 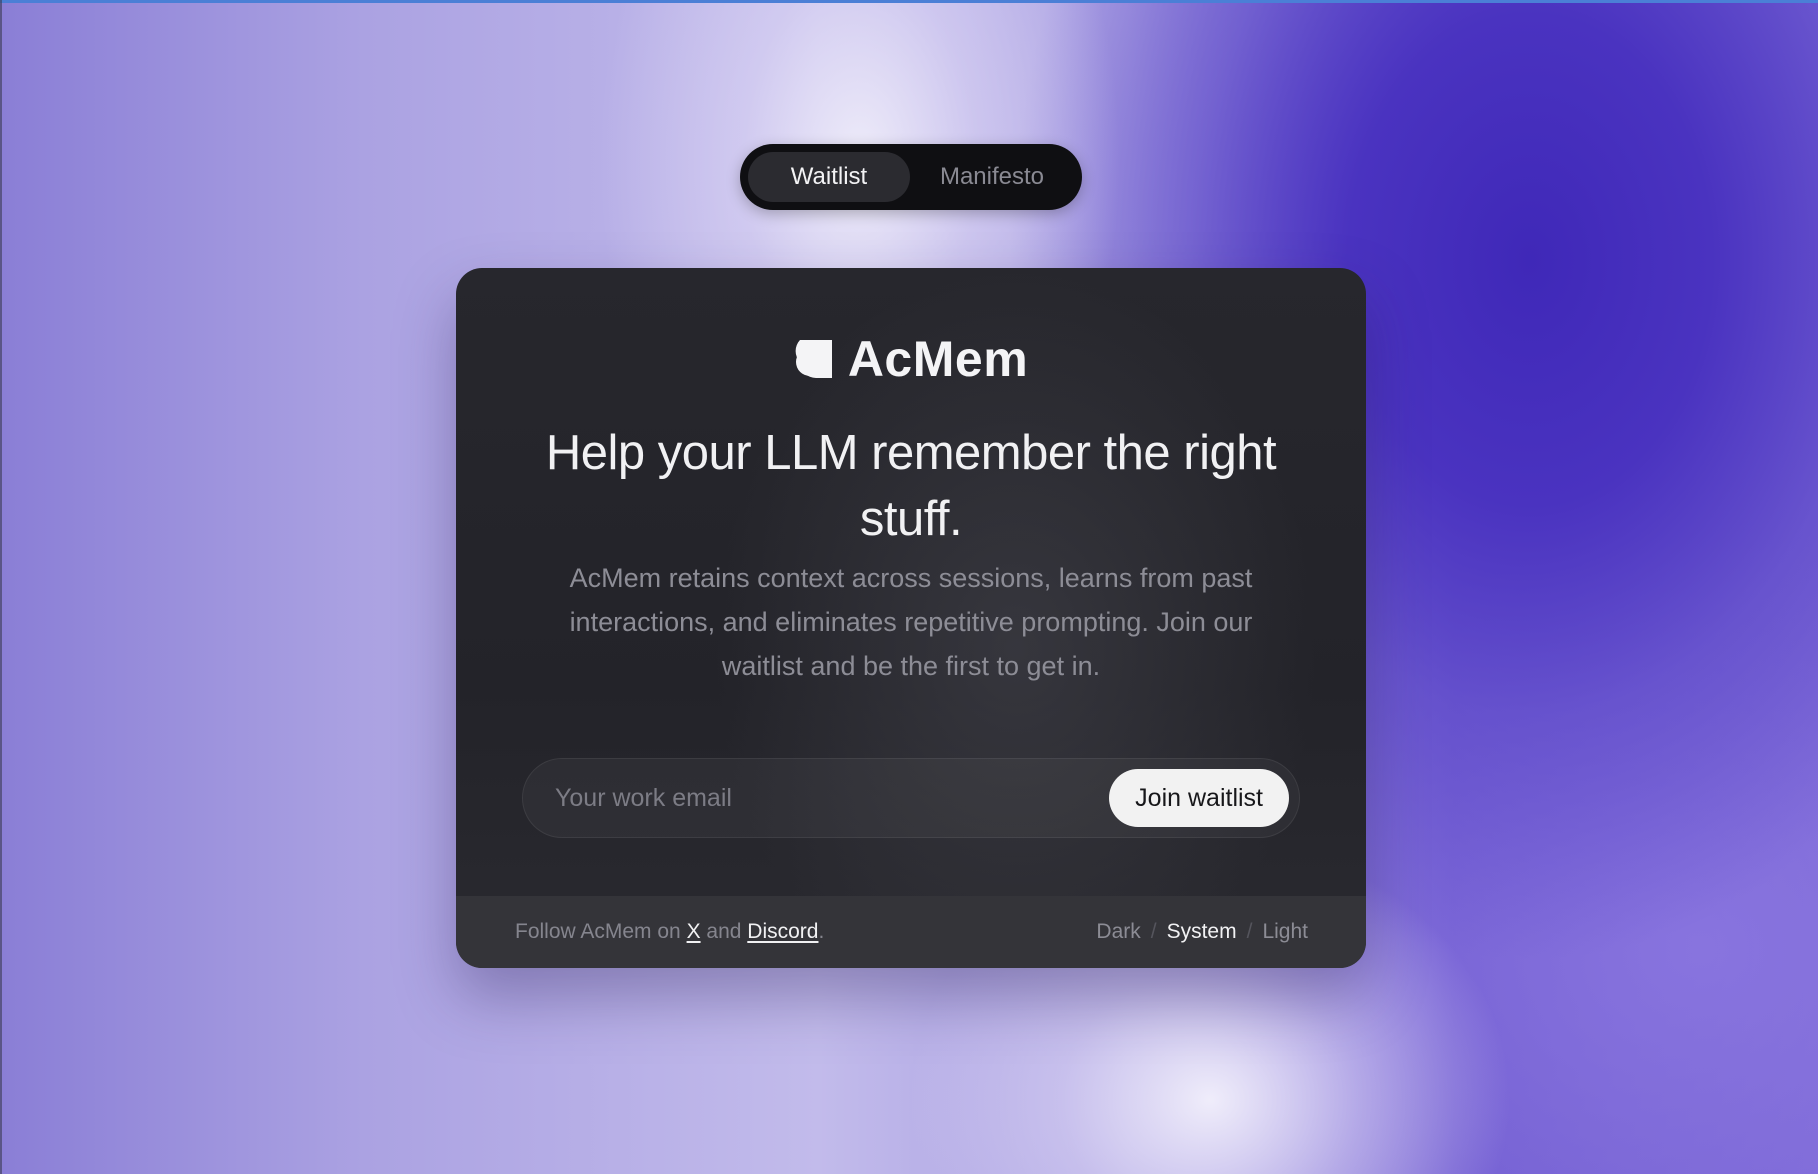 What do you see at coordinates (782, 931) in the screenshot?
I see `discord-link: Discord` at bounding box center [782, 931].